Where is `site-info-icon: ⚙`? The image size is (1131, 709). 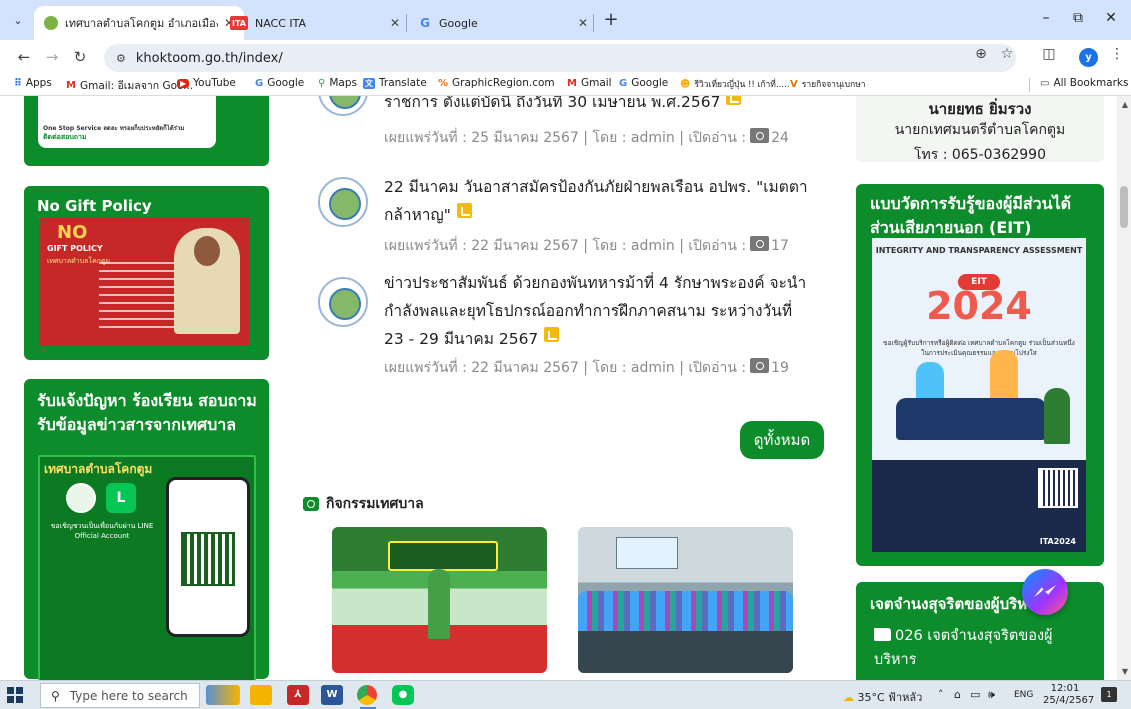
site-info-icon: ⚙ is located at coordinates (121, 58).